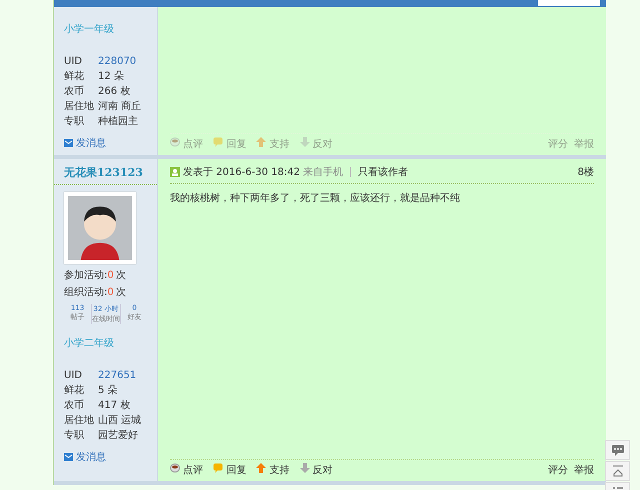 This screenshot has height=490, width=640. What do you see at coordinates (117, 61) in the screenshot?
I see `profile-value: 228070` at bounding box center [117, 61].